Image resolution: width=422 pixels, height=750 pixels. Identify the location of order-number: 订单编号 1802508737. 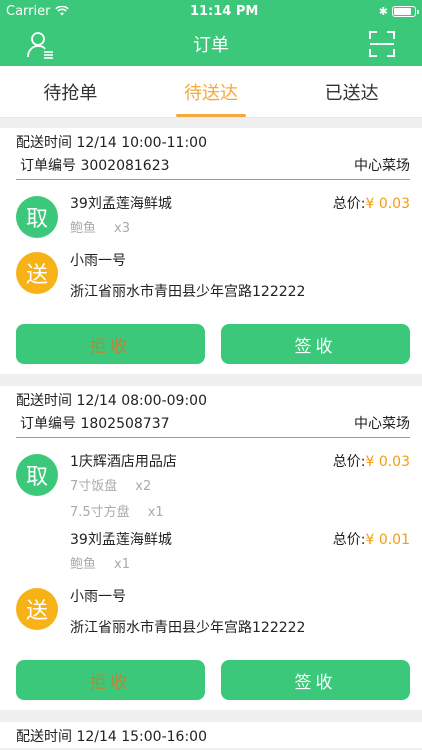
(95, 424).